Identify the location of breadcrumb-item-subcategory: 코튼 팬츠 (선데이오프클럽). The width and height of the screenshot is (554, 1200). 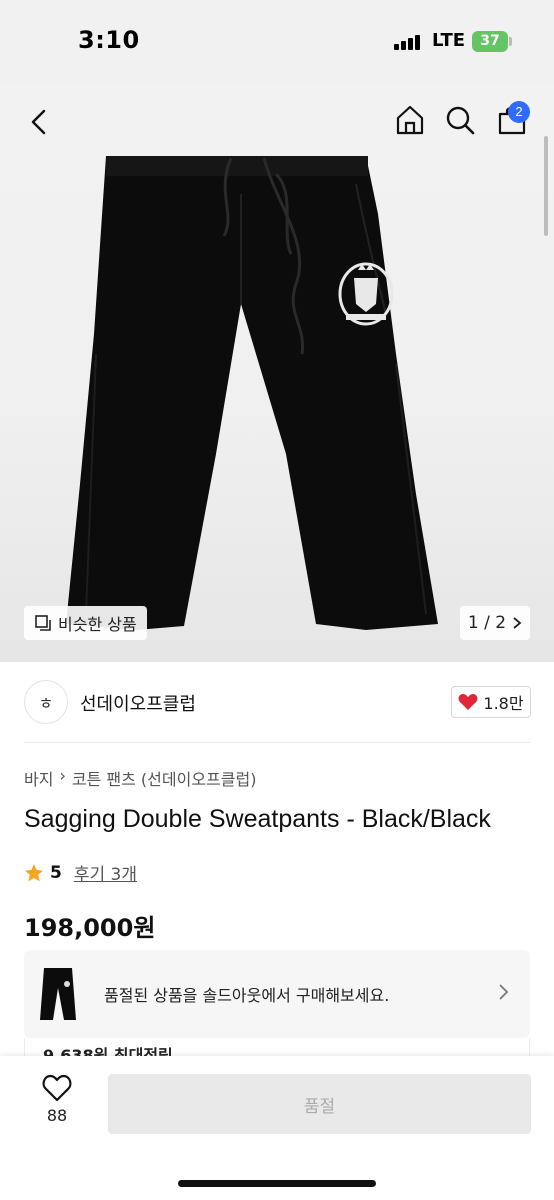
(164, 778).